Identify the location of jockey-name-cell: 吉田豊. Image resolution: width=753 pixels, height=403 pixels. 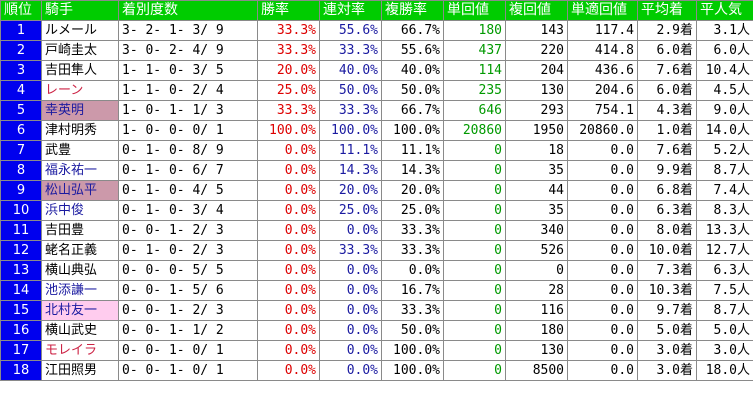
(80, 230).